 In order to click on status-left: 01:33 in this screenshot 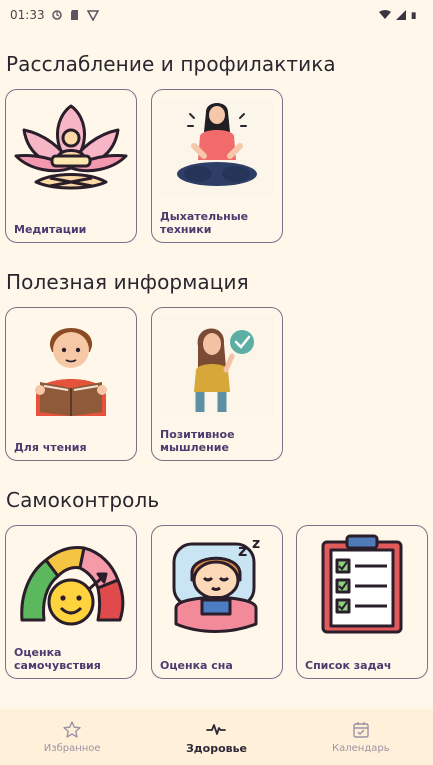, I will do `click(54, 15)`.